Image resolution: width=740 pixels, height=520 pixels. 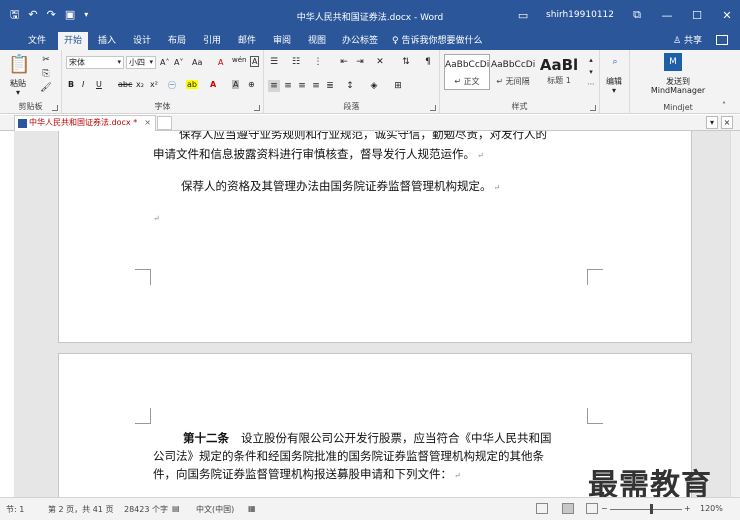 What do you see at coordinates (257, 108) in the screenshot?
I see `font-launcher-icon` at bounding box center [257, 108].